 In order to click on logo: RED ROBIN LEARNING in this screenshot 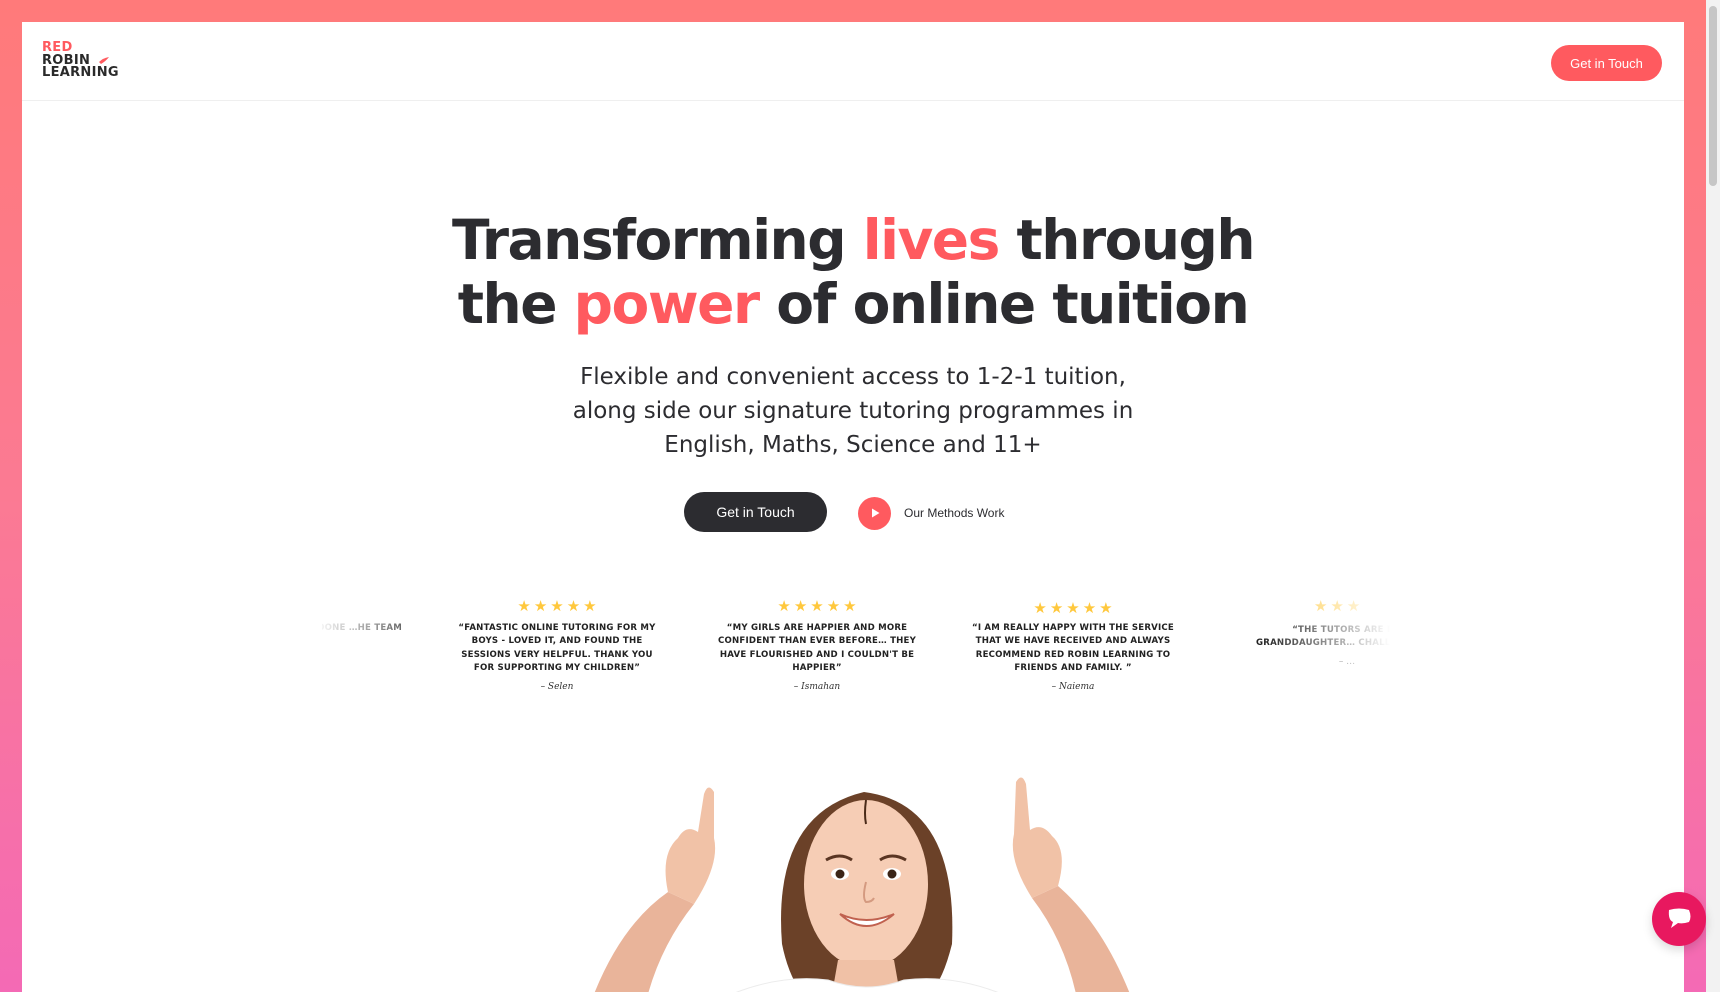, I will do `click(97, 61)`.